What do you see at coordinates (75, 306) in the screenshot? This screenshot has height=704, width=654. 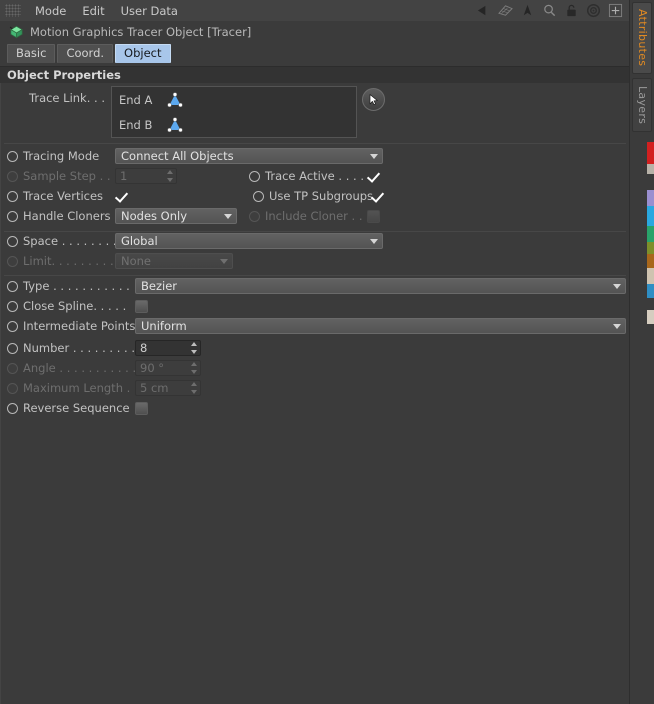 I see `close-spline-label: Close Spline. . . . .` at bounding box center [75, 306].